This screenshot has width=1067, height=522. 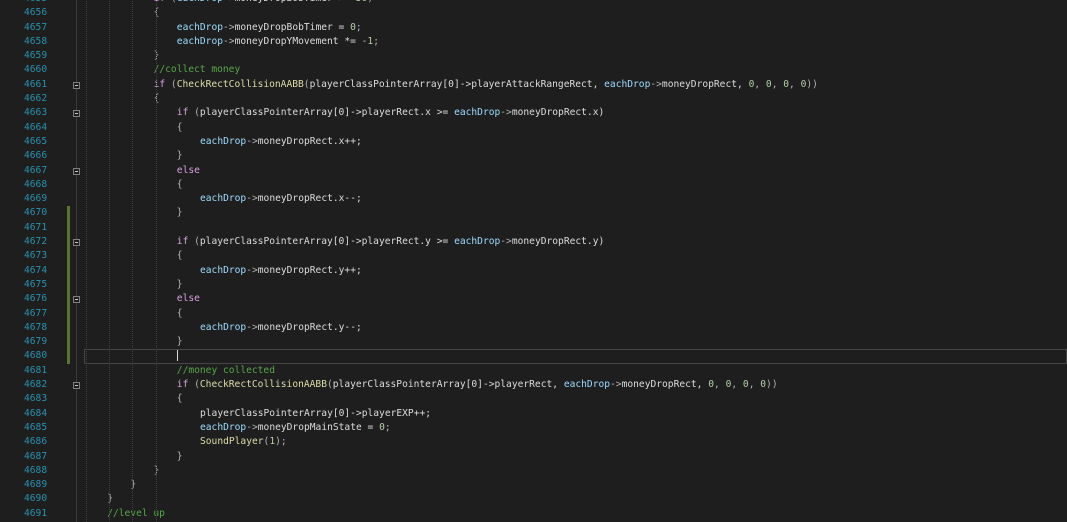 I want to click on line-number: 4668, so click(x=36, y=184).